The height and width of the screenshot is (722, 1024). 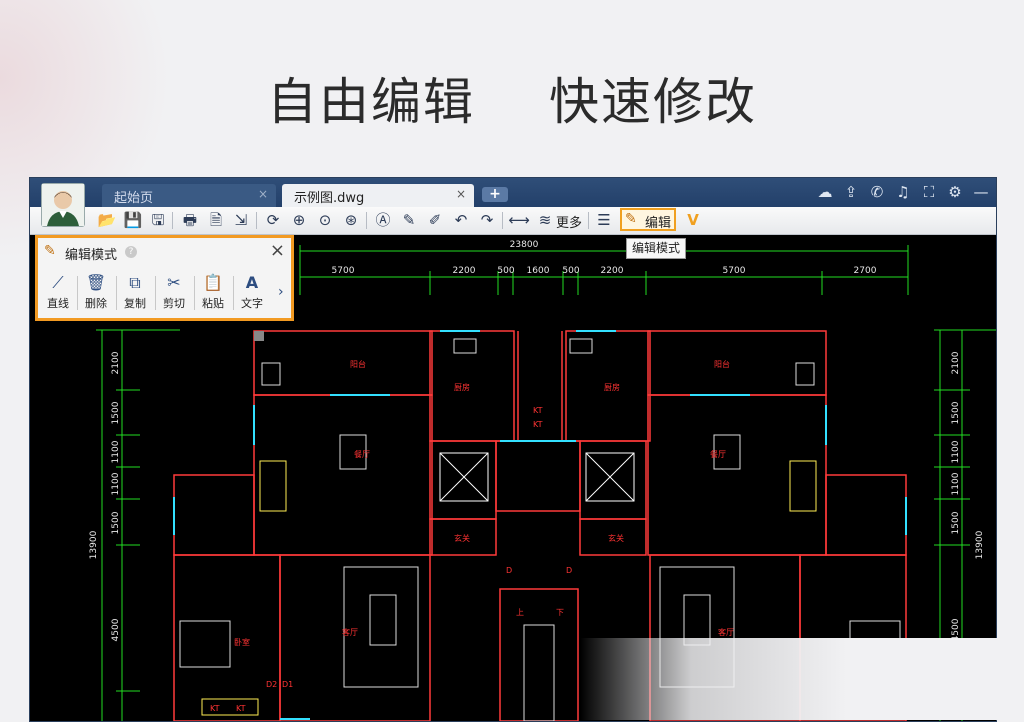 What do you see at coordinates (652, 102) in the screenshot?
I see `headline-right: 快速修改` at bounding box center [652, 102].